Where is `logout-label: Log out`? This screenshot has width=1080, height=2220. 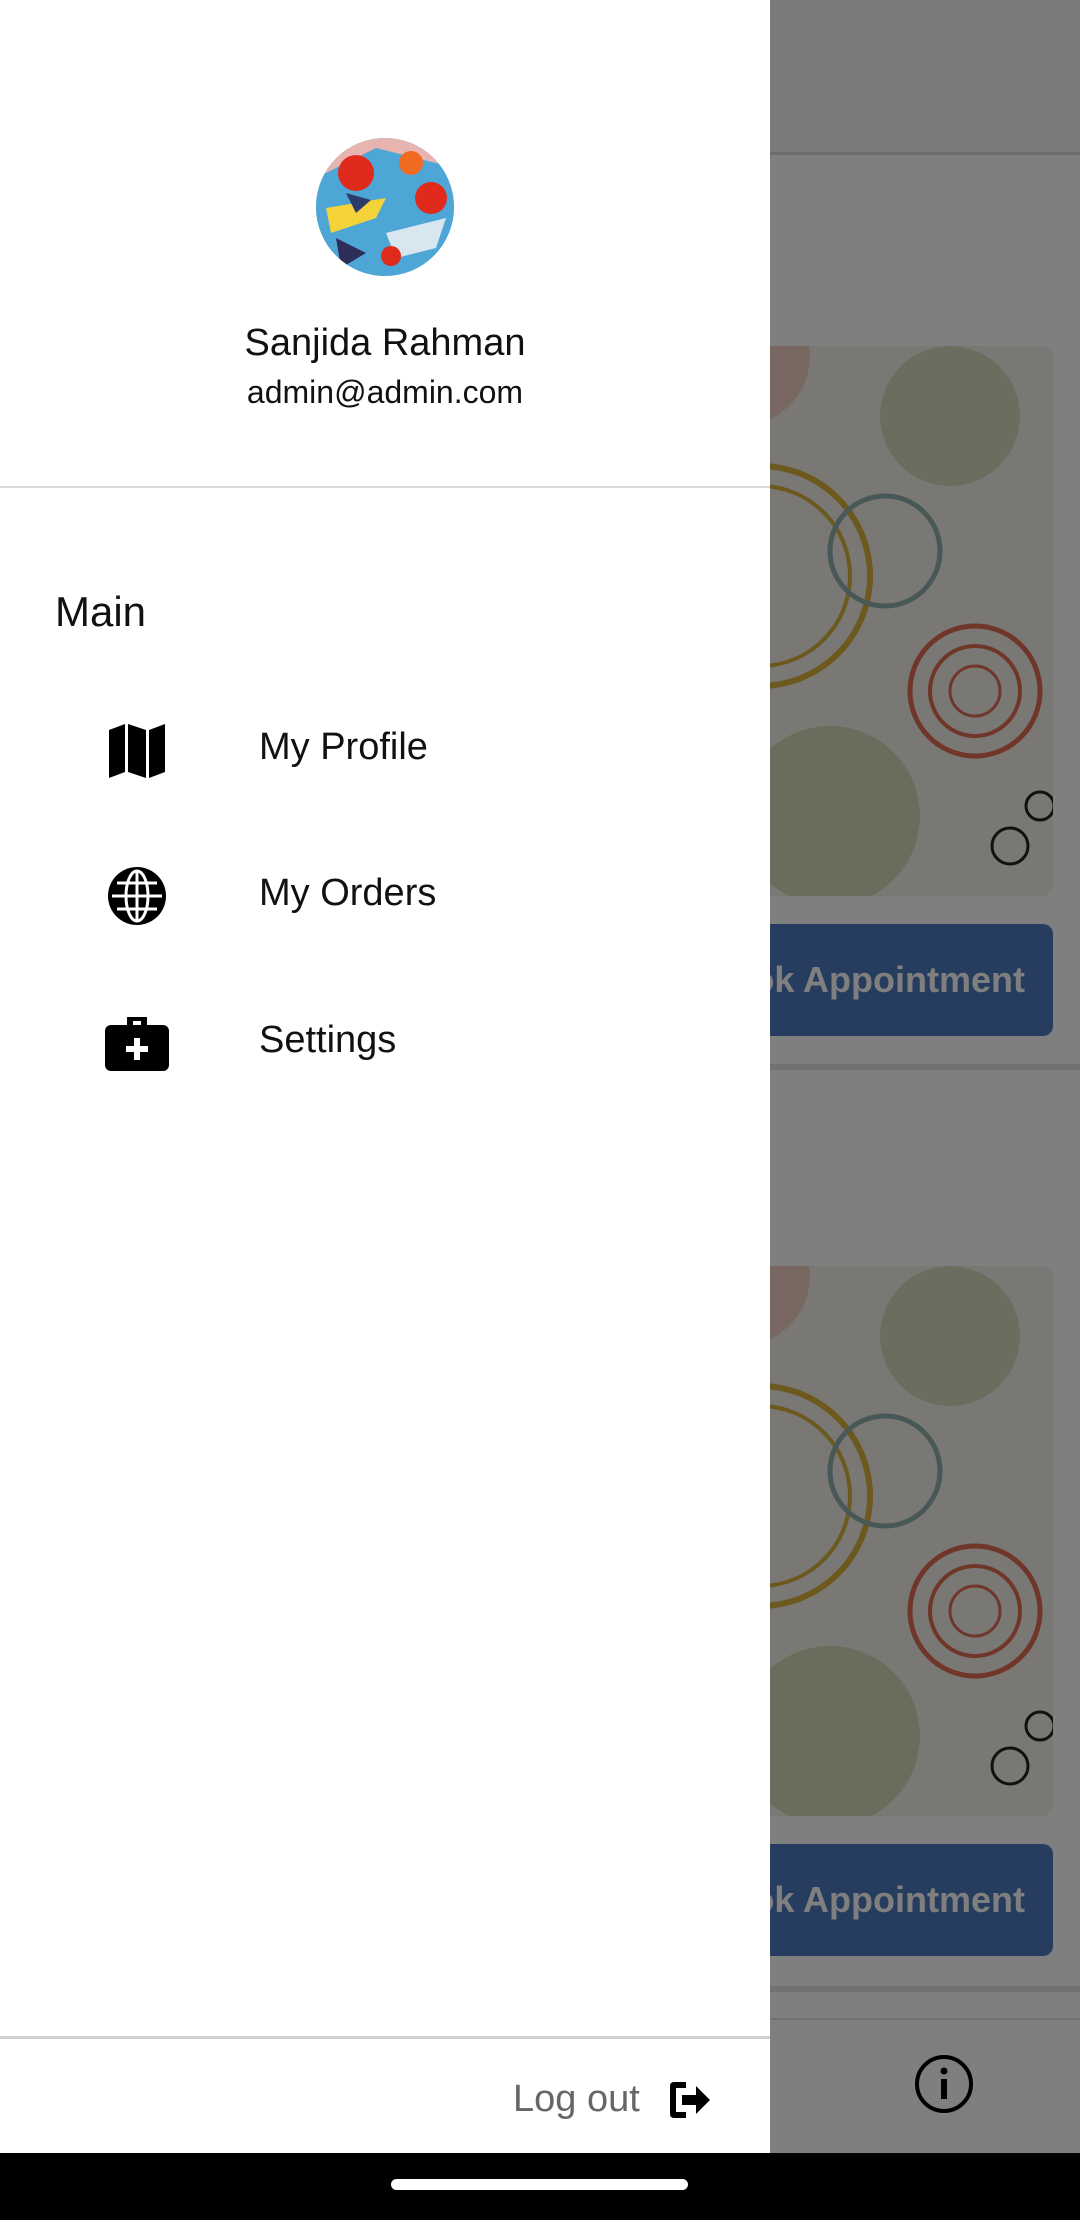 logout-label: Log out is located at coordinates (576, 2099).